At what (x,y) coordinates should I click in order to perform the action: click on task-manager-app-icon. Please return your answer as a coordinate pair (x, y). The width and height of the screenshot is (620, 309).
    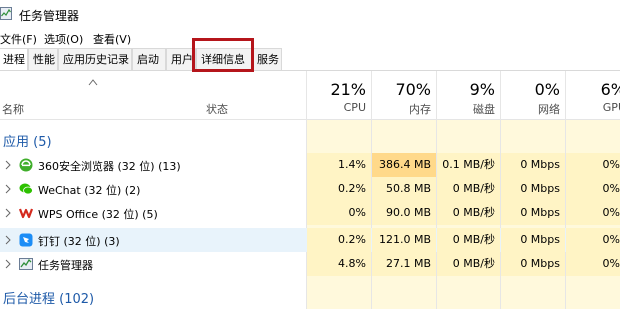
    Looking at the image, I should click on (6, 13).